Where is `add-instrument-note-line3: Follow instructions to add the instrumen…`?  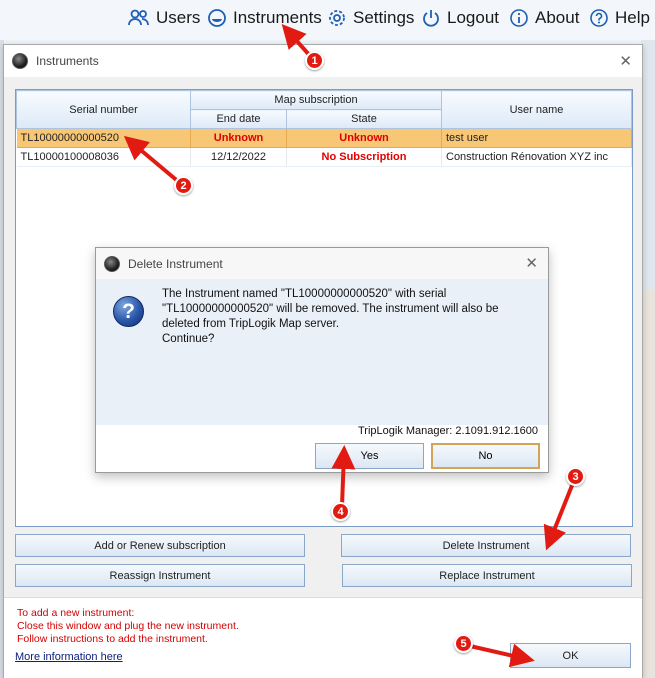 add-instrument-note-line3: Follow instructions to add the instrumen… is located at coordinates (112, 639).